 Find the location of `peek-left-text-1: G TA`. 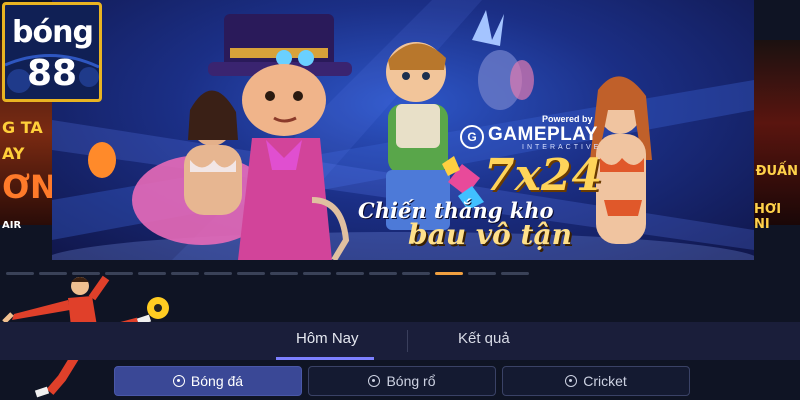

peek-left-text-1: G TA is located at coordinates (22, 127).